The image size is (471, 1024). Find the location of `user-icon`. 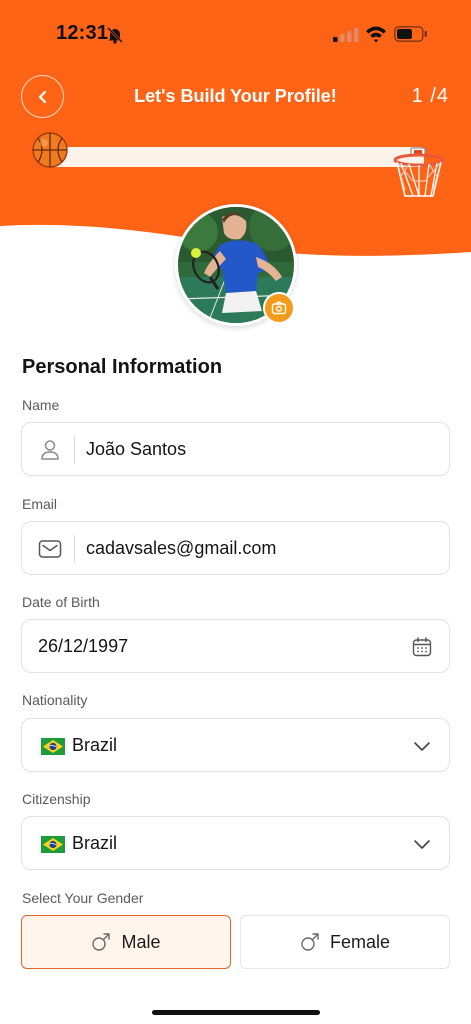

user-icon is located at coordinates (50, 450).